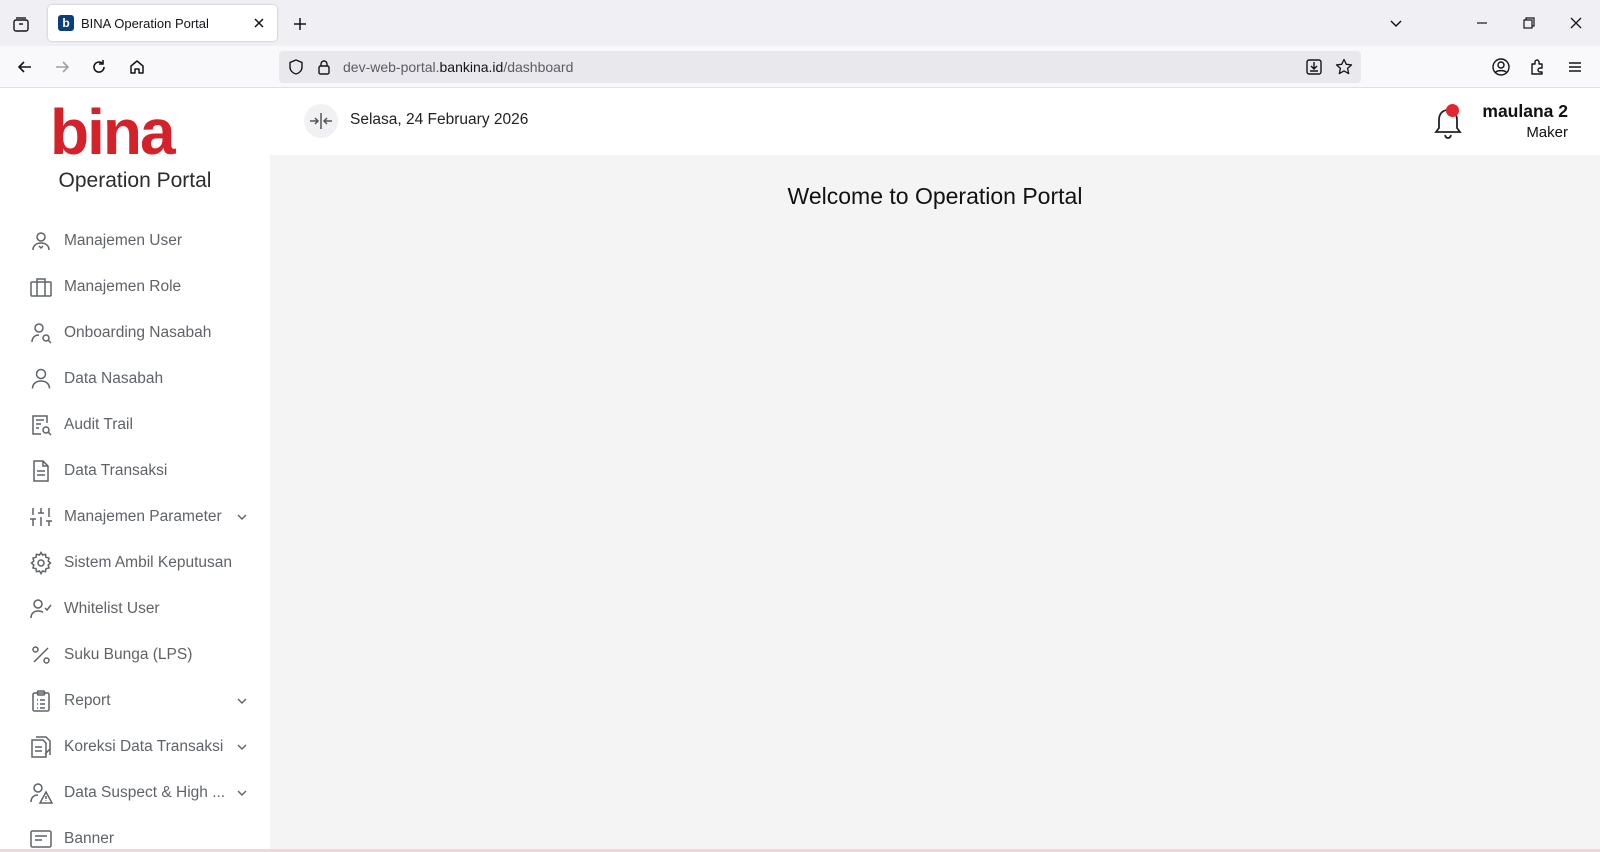 The image size is (1600, 852). What do you see at coordinates (1314, 69) in the screenshot?
I see `save-page-icon` at bounding box center [1314, 69].